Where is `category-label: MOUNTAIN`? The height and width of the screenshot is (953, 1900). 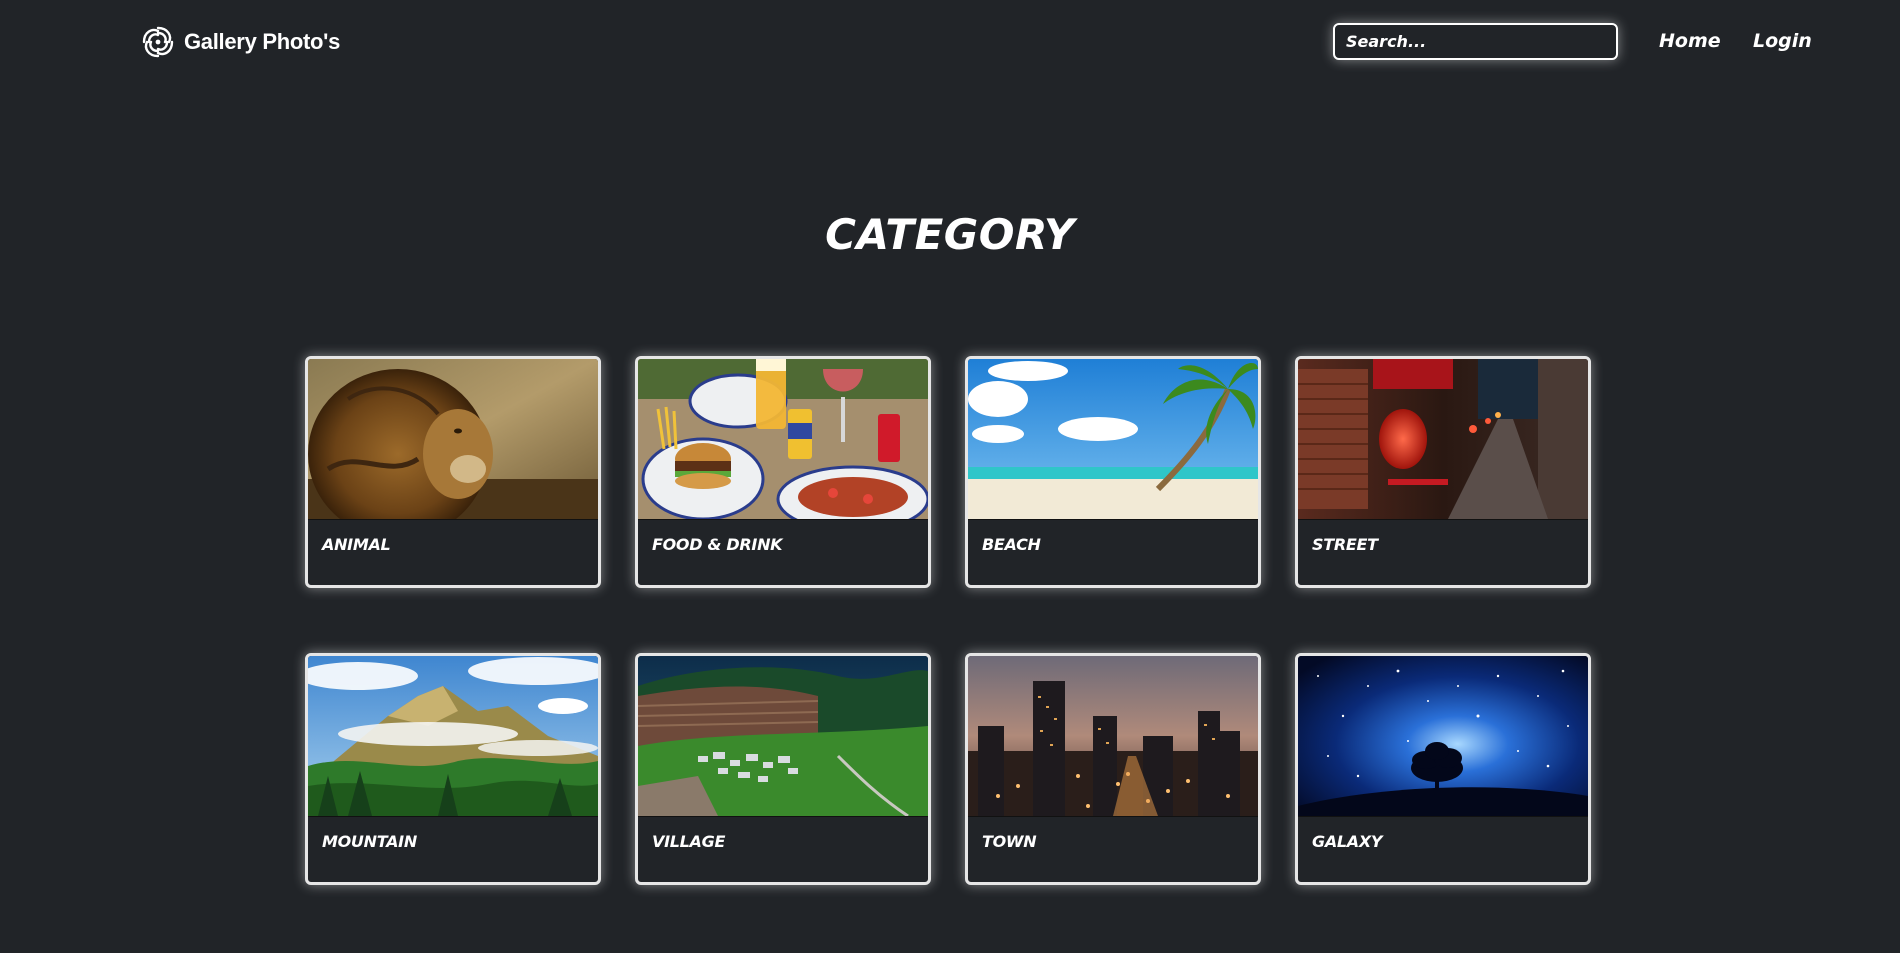 category-label: MOUNTAIN is located at coordinates (369, 841).